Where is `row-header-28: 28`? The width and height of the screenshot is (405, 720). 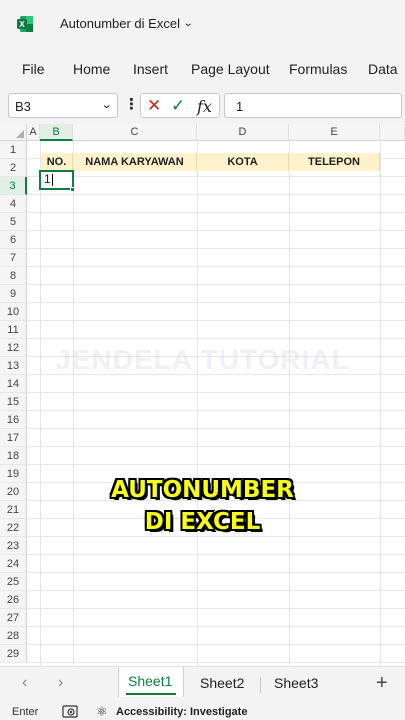
row-header-28: 28 is located at coordinates (13, 636).